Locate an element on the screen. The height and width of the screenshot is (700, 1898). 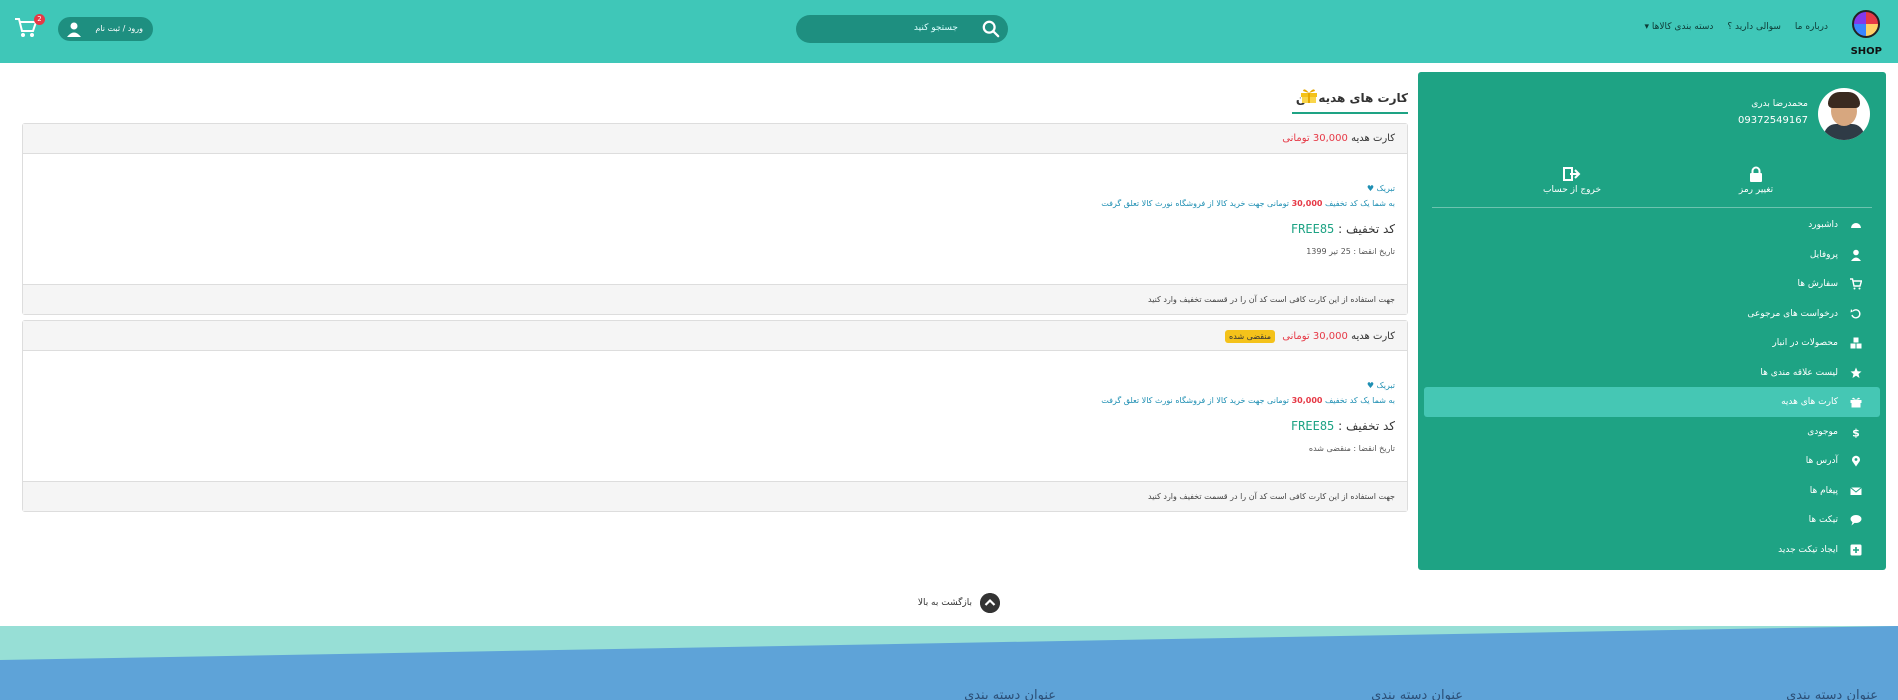
change-password-button: تغییر رمز is located at coordinates (1756, 180).